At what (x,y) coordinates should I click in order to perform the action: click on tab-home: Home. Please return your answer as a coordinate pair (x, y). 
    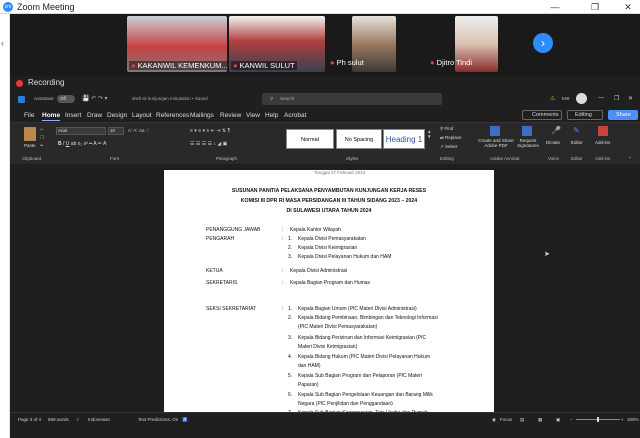
    Looking at the image, I should click on (51, 116).